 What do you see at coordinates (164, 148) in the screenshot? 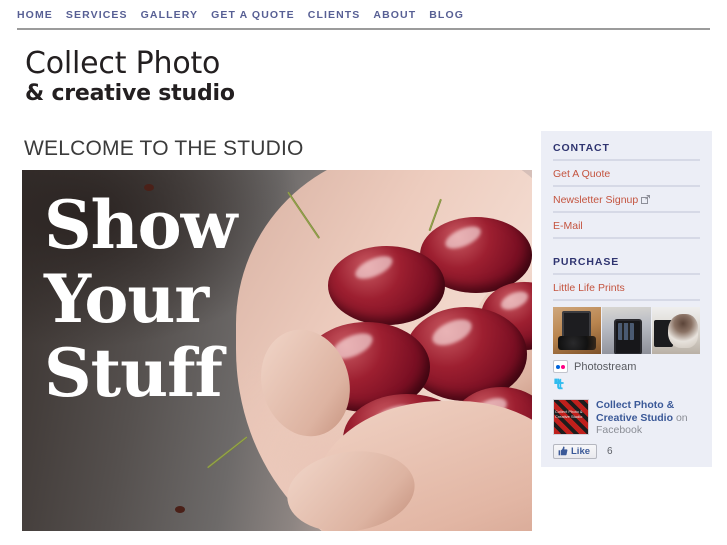
I see `page-title: WELCOME TO THE STUDIO` at bounding box center [164, 148].